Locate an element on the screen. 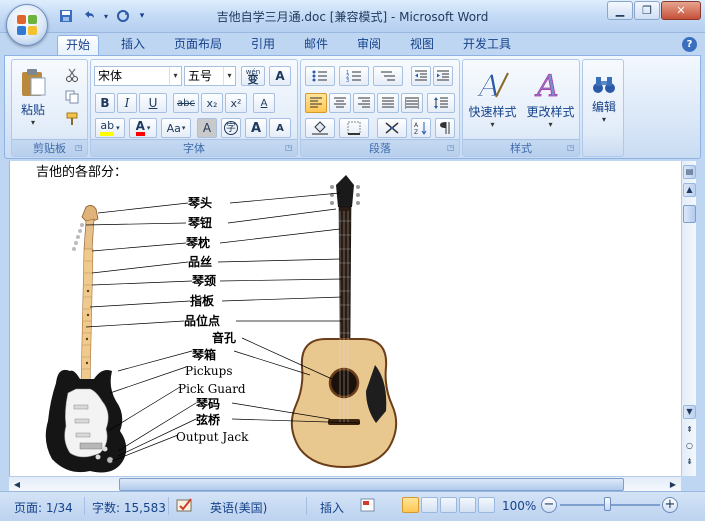  tab-home: 开始 is located at coordinates (78, 45).